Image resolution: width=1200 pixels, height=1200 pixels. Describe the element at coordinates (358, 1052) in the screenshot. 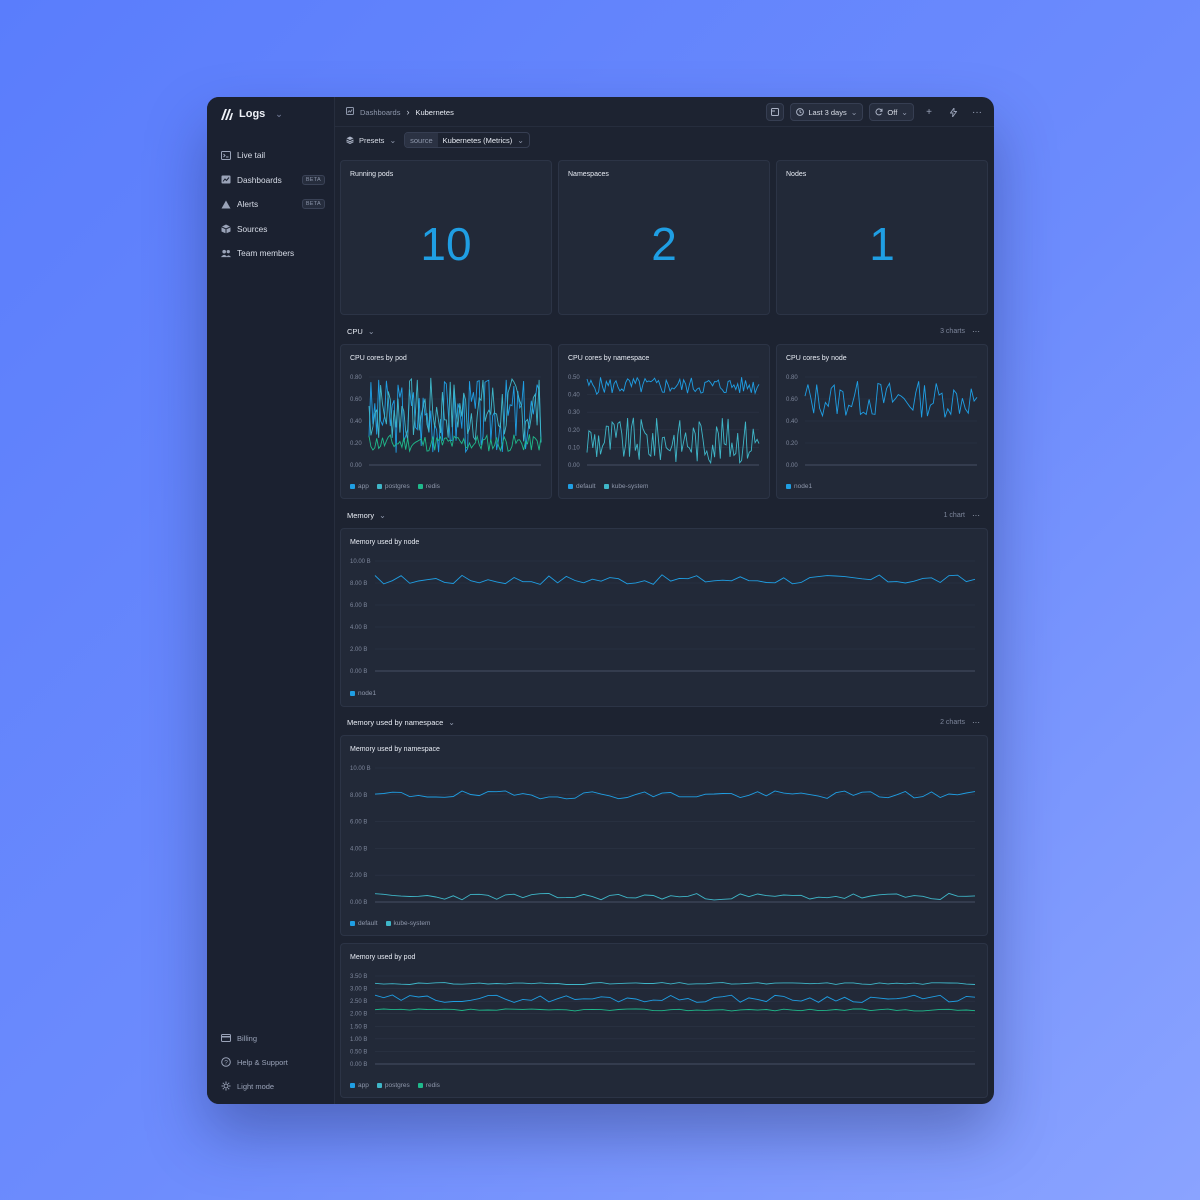

I see `y-tick-label: 0.50 B` at that location.